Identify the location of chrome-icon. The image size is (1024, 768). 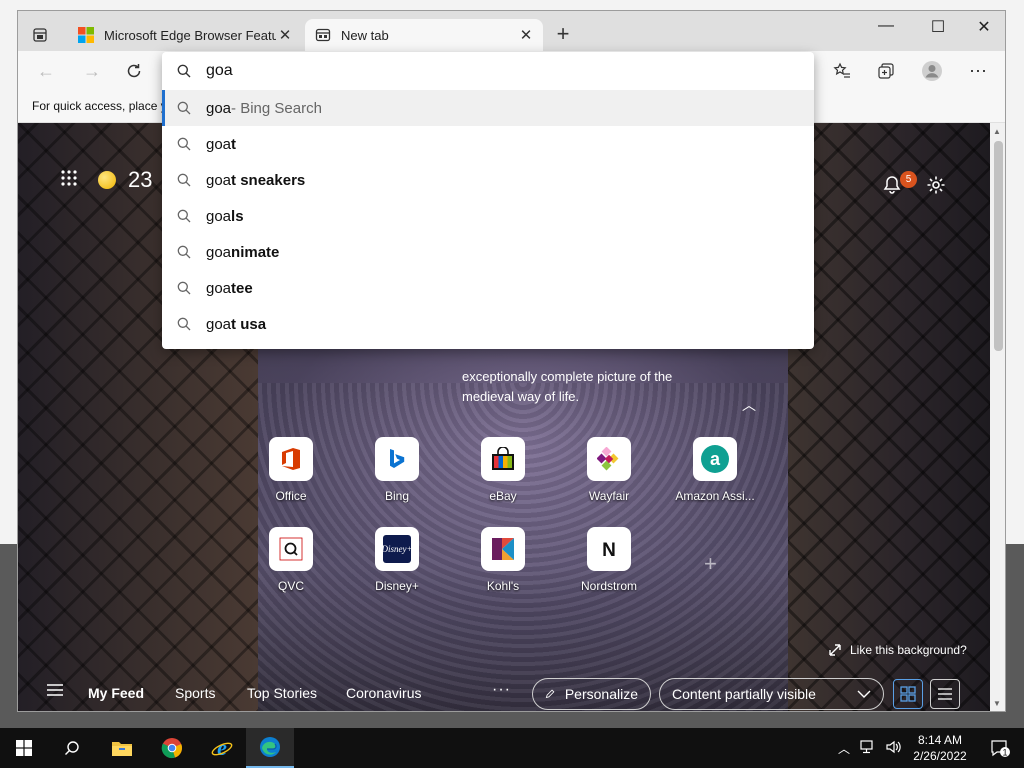
(172, 748).